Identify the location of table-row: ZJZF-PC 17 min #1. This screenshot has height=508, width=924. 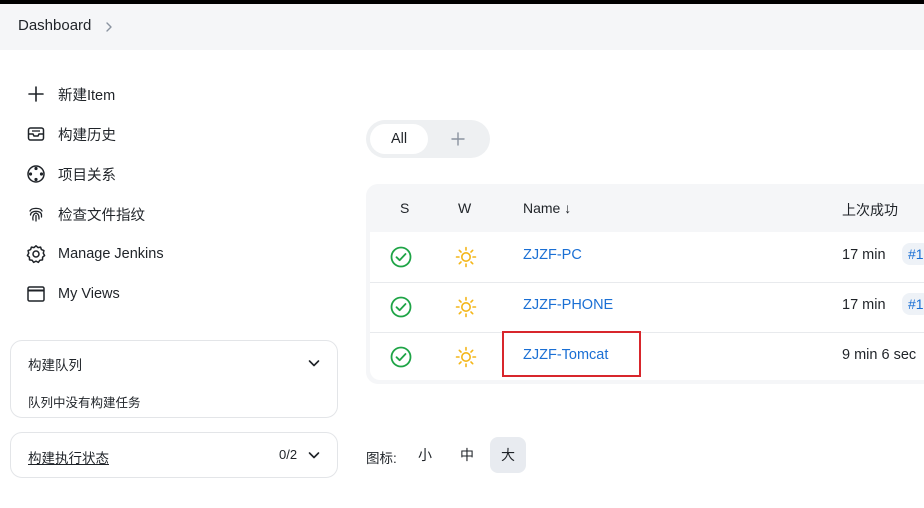
(647, 257).